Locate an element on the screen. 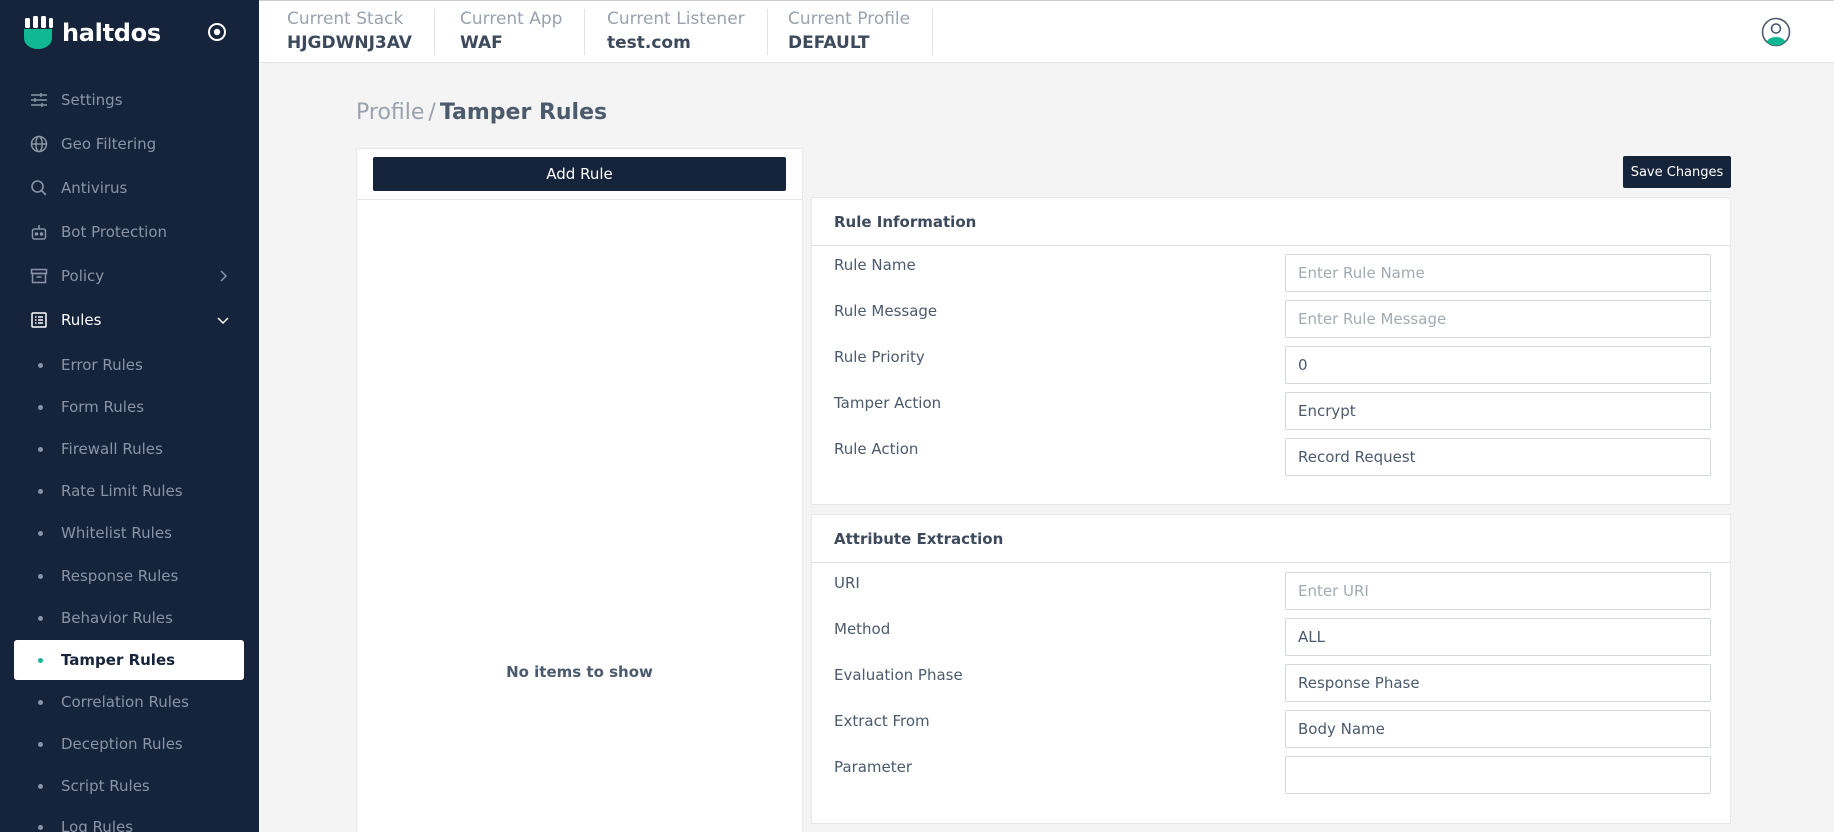 The height and width of the screenshot is (832, 1834). current-app: Current App WAF is located at coordinates (523, 32).